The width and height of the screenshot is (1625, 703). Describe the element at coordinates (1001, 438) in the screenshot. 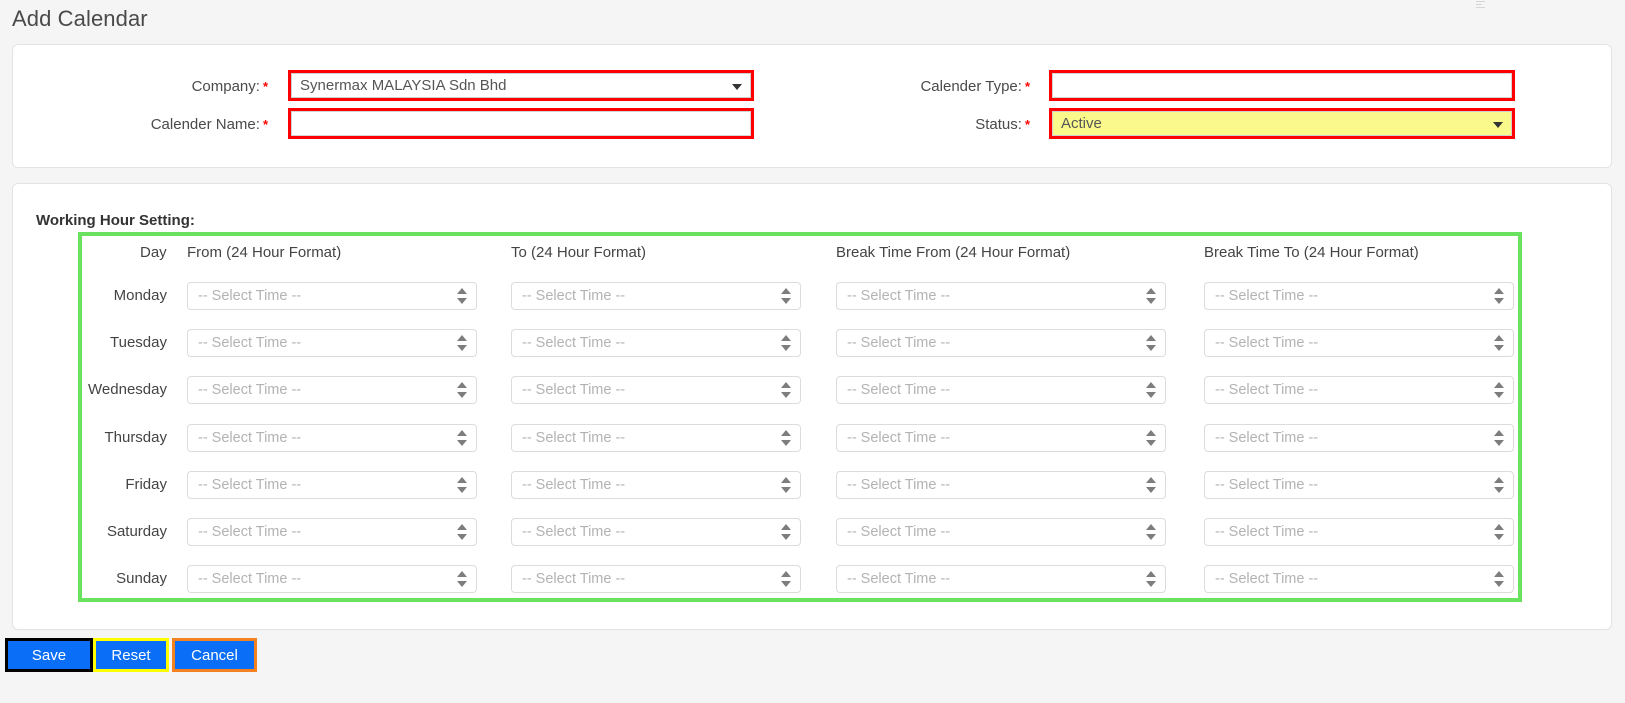

I see `time-input-break-from-thursday: -- Select Time --` at that location.